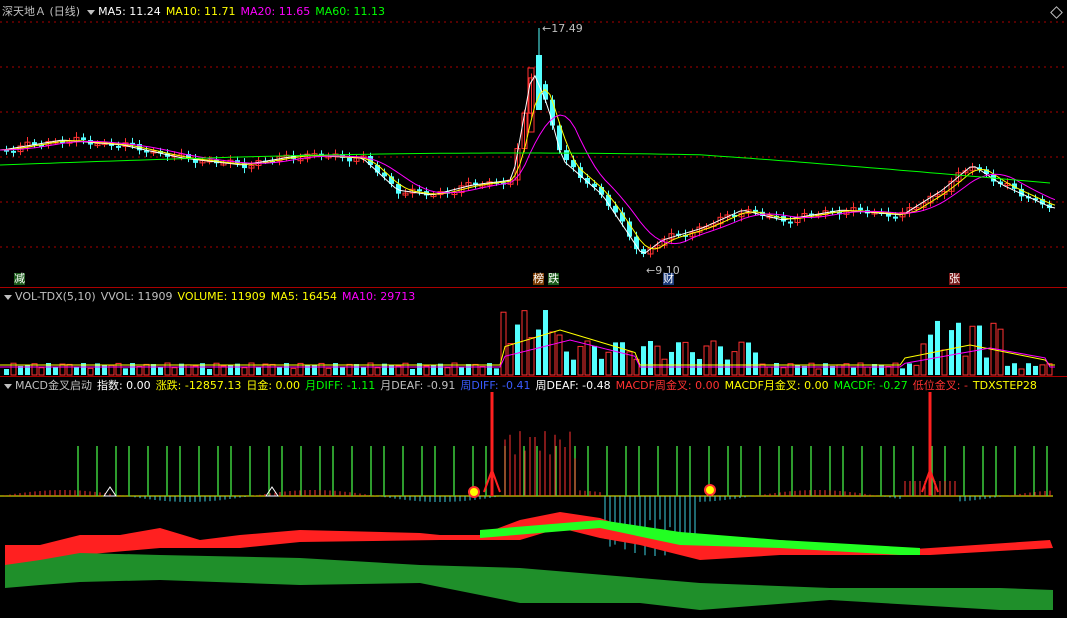 The width and height of the screenshot is (1067, 618). What do you see at coordinates (529, 581) in the screenshot?
I see `macd-dark-green-band` at bounding box center [529, 581].